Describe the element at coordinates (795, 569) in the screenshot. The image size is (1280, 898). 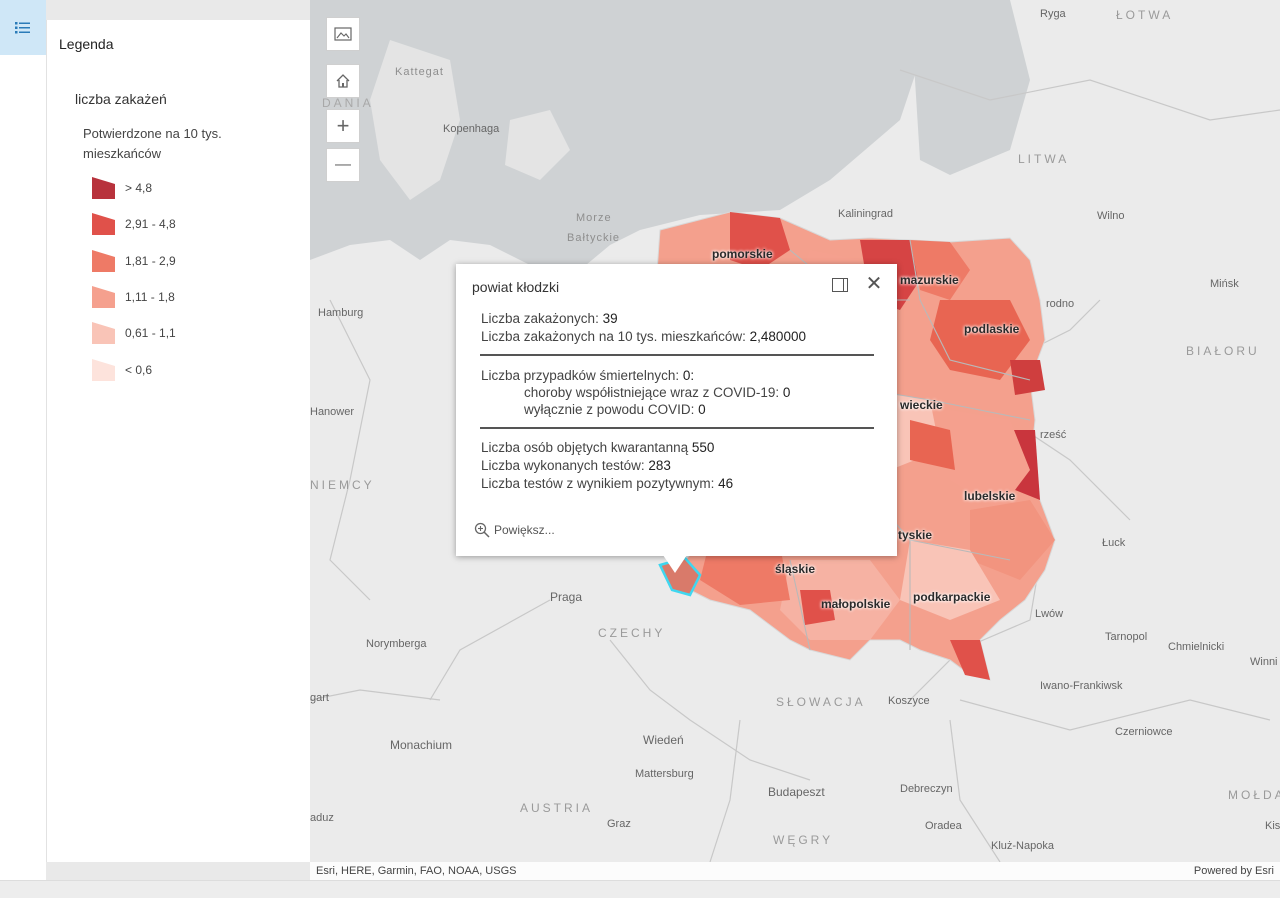
I see `region-label: śląskie` at that location.